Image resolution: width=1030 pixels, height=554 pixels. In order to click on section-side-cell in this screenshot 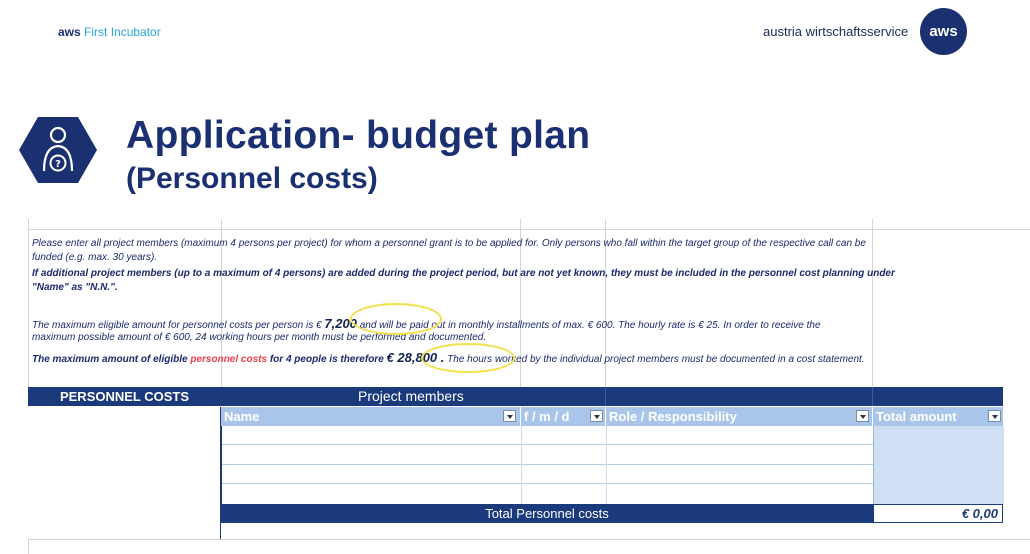, I will do `click(124, 473)`.